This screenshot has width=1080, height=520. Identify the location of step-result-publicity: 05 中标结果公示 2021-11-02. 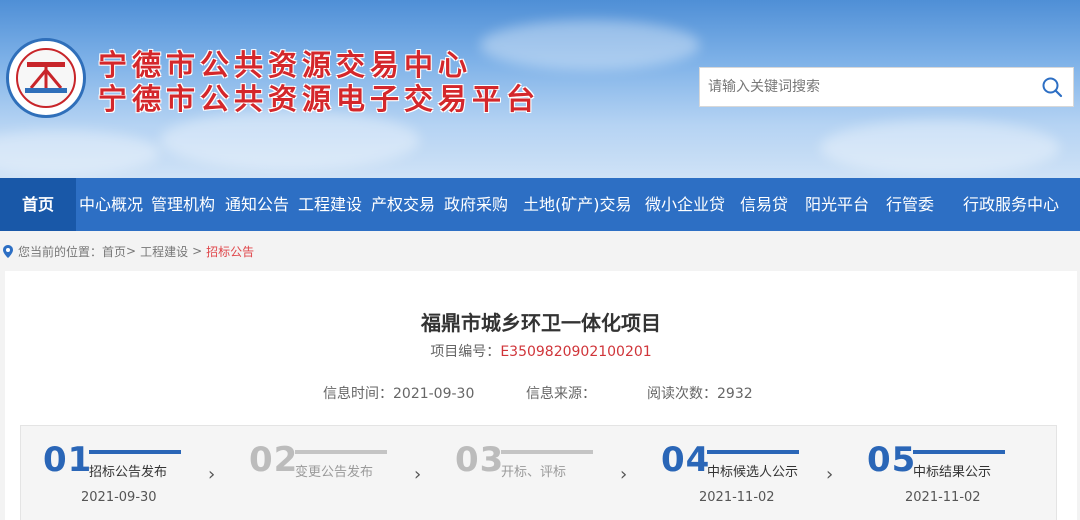
(967, 473).